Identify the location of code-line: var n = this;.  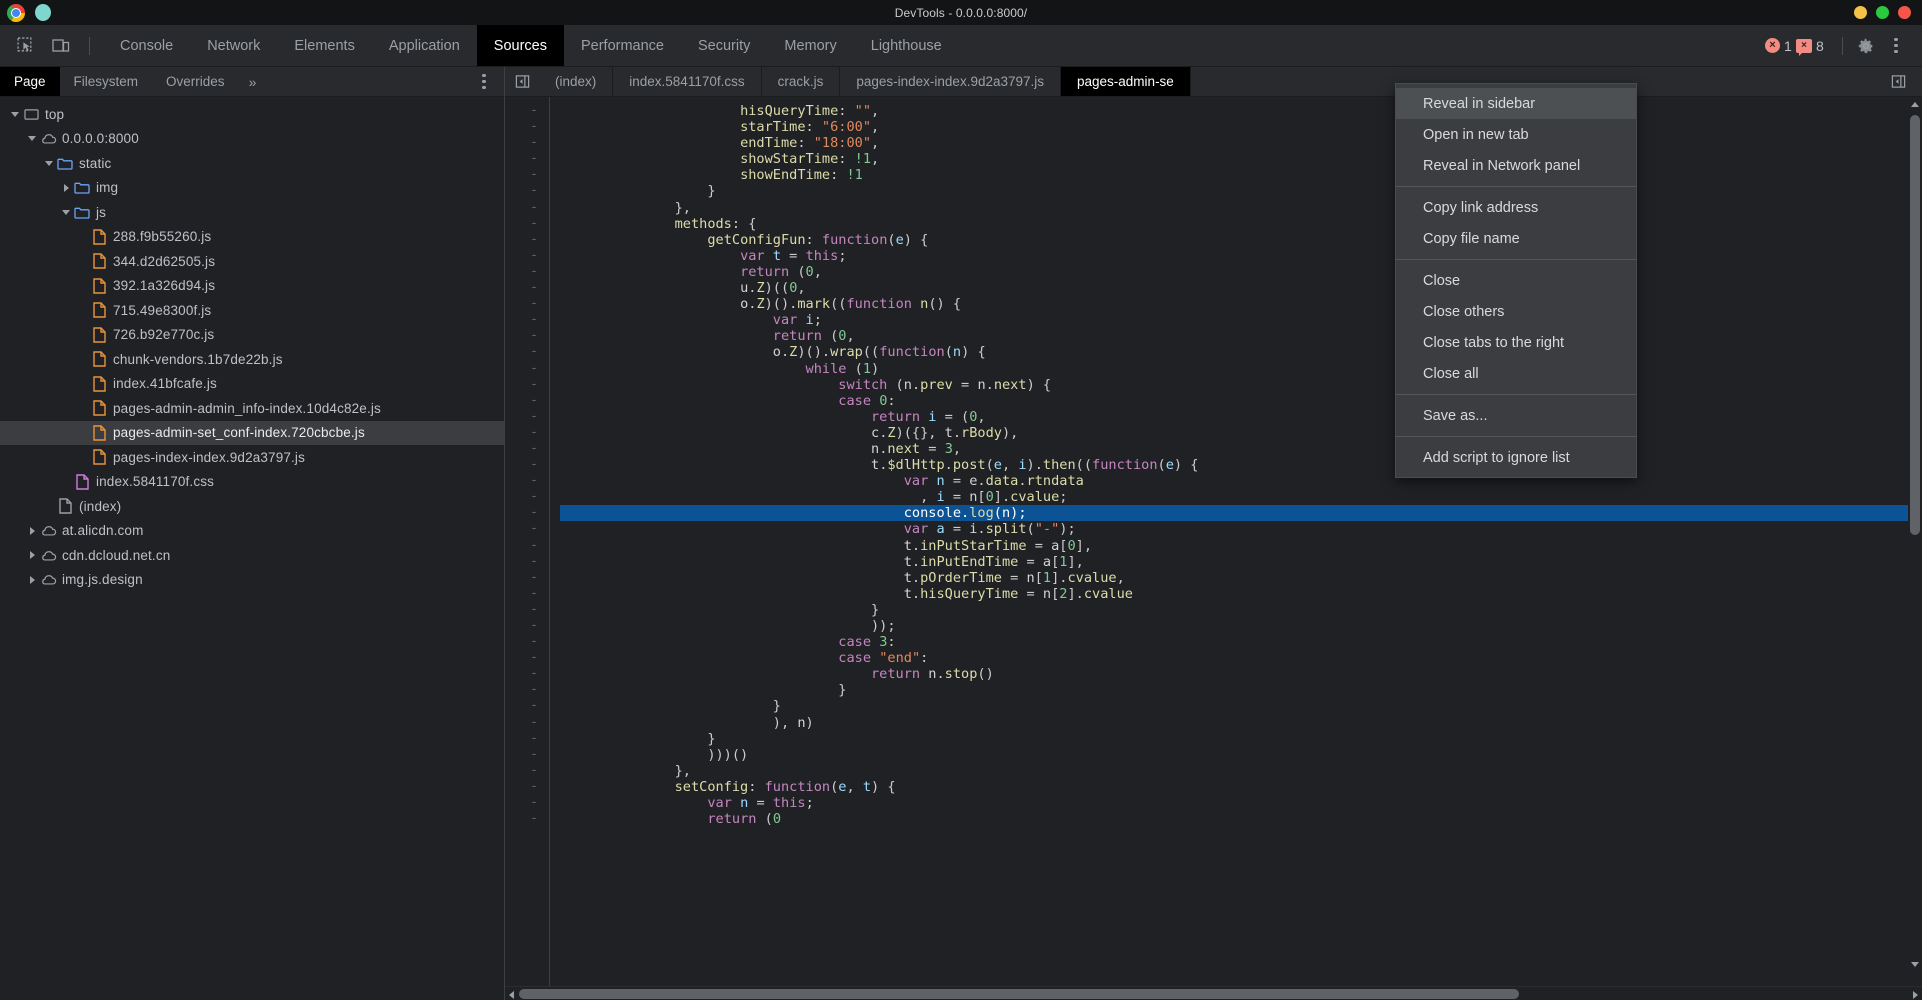
(1241, 803).